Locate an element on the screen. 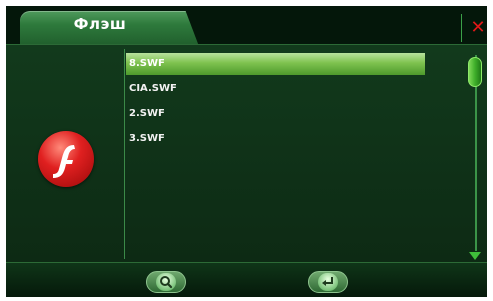 This screenshot has height=301, width=493. list-item: 3.SWF is located at coordinates (275, 139).